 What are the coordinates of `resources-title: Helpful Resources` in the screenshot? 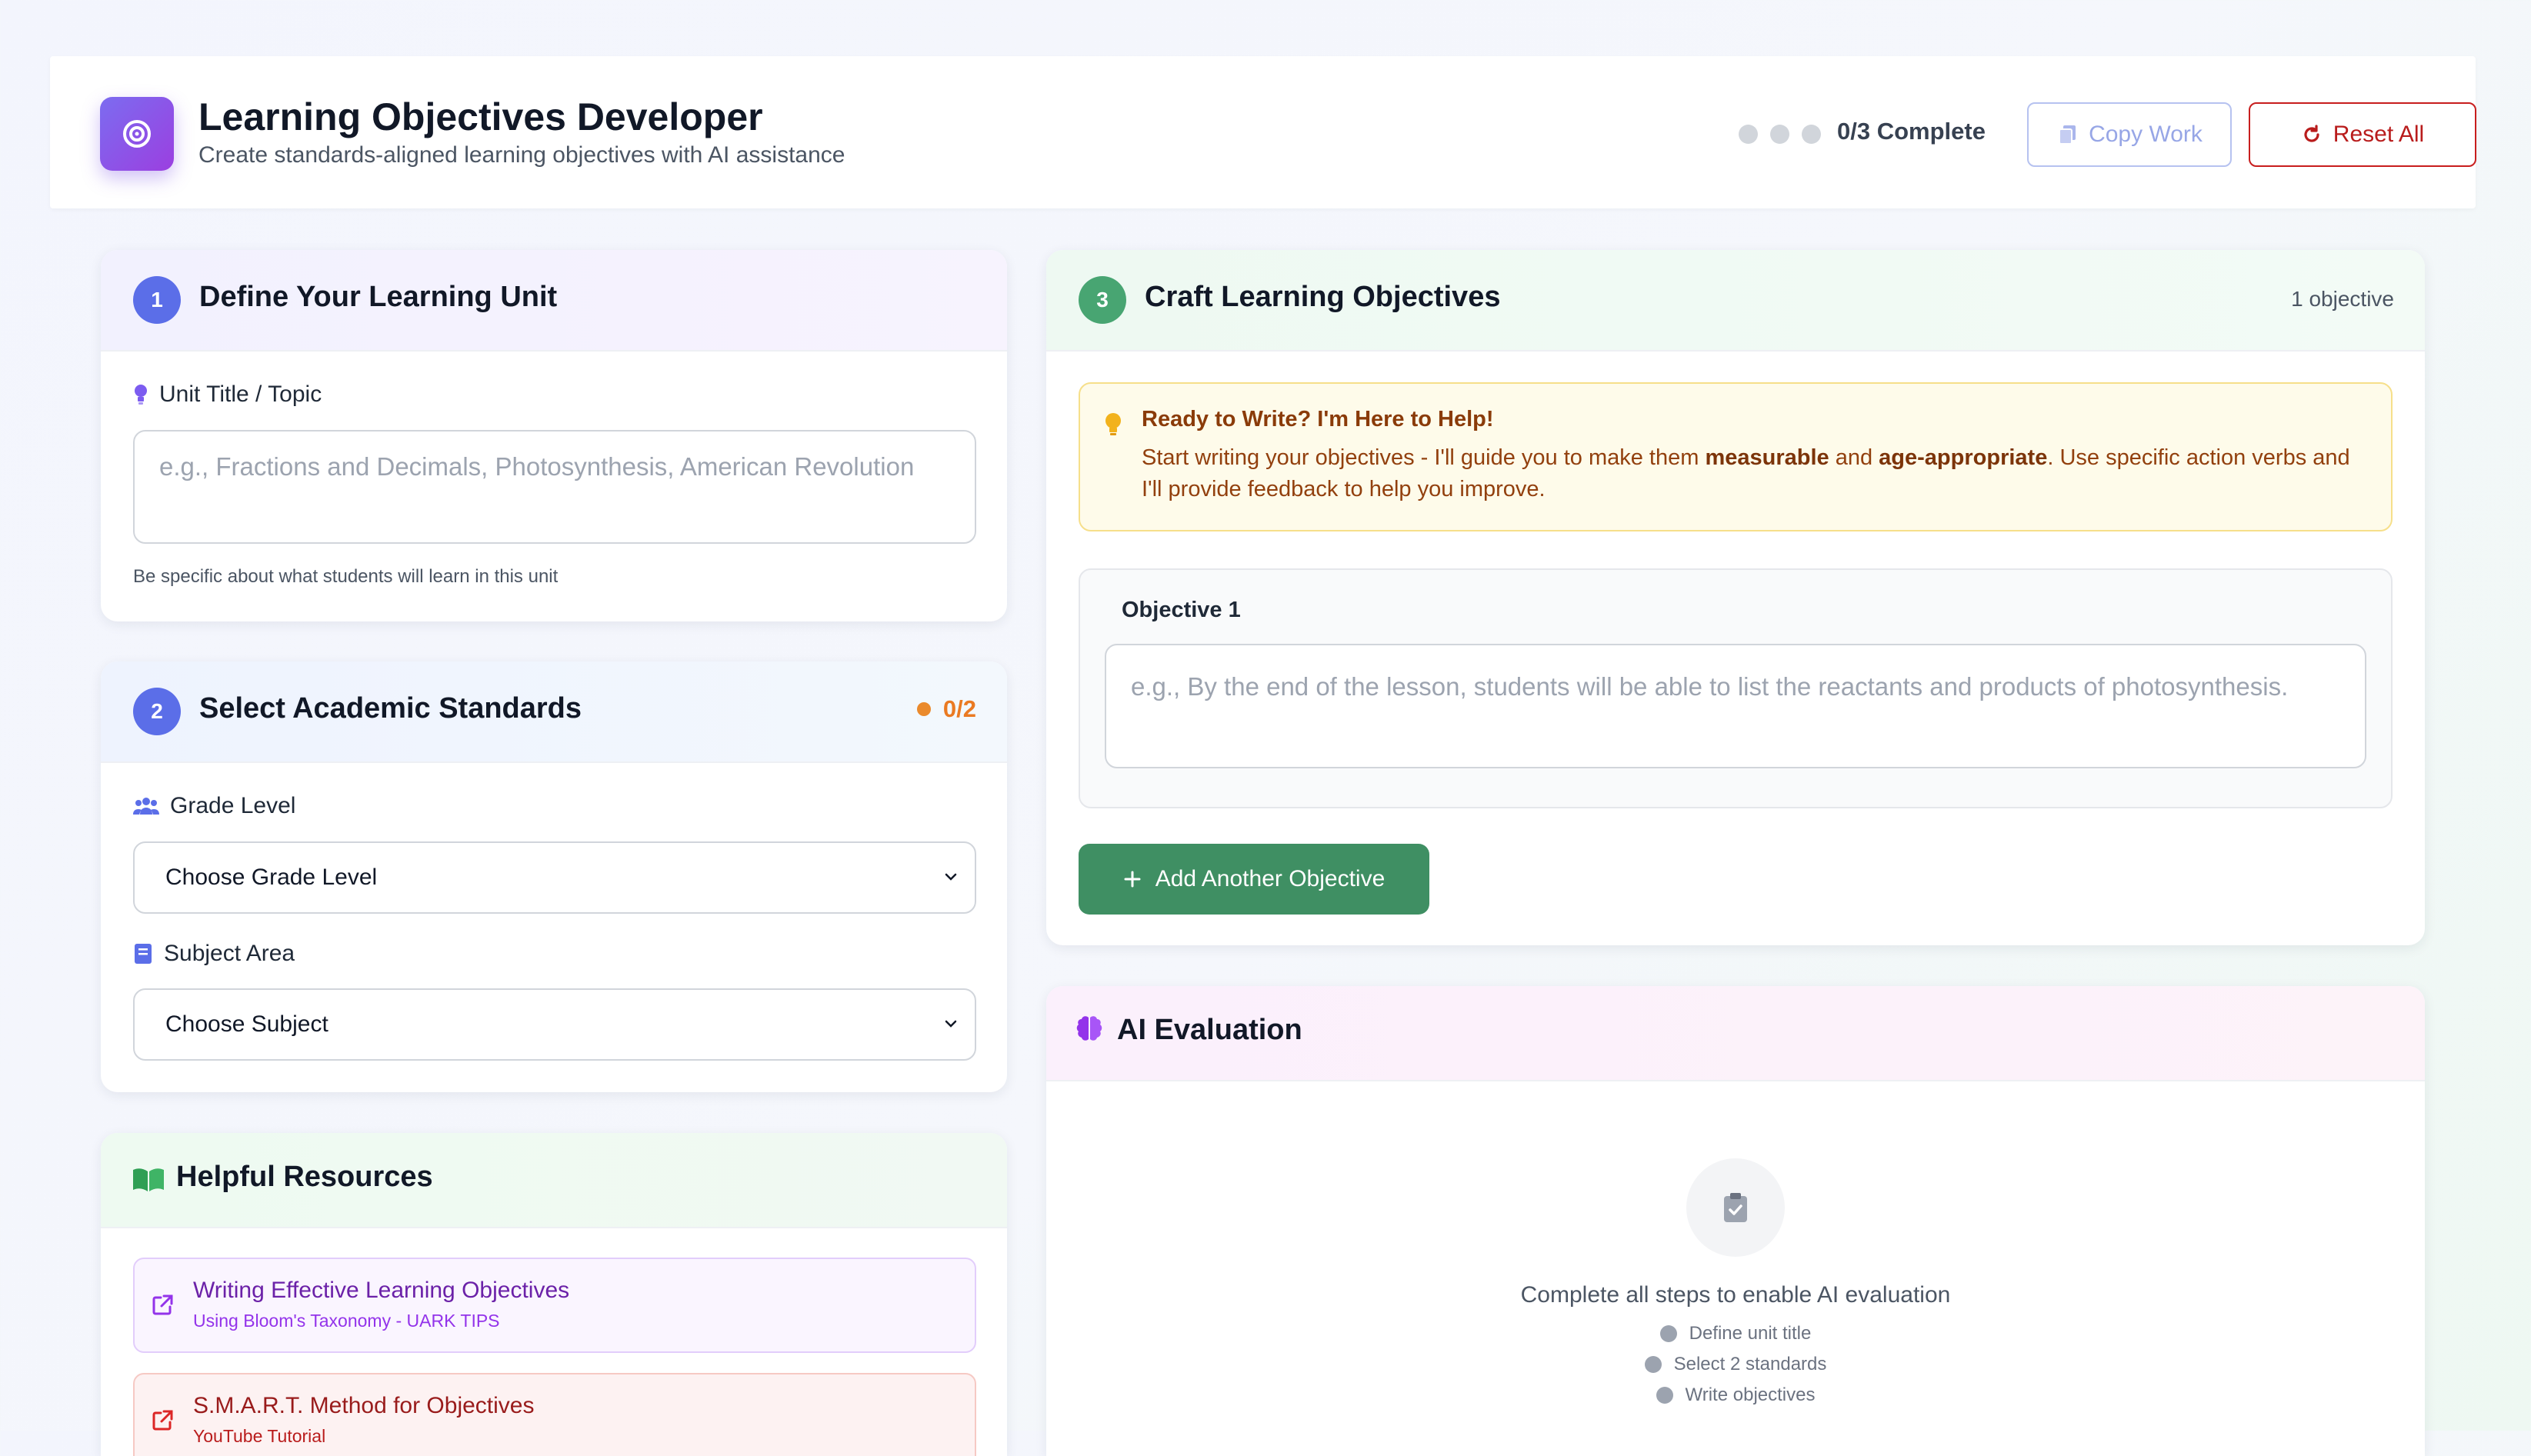 It's located at (304, 1177).